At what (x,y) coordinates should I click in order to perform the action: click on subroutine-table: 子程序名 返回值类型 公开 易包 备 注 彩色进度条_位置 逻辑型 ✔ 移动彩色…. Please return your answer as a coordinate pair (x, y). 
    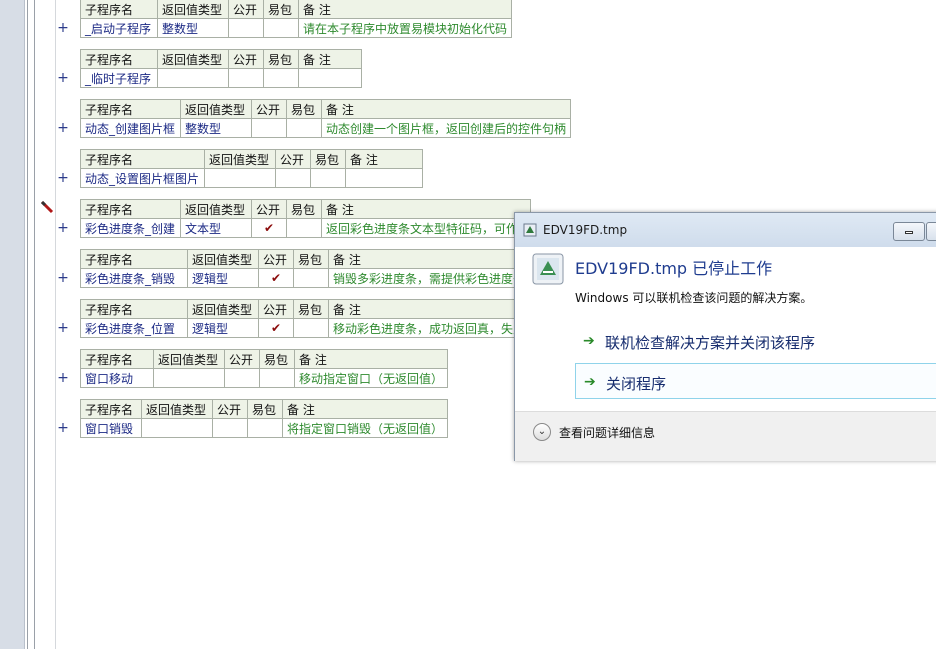
    Looking at the image, I should click on (309, 318).